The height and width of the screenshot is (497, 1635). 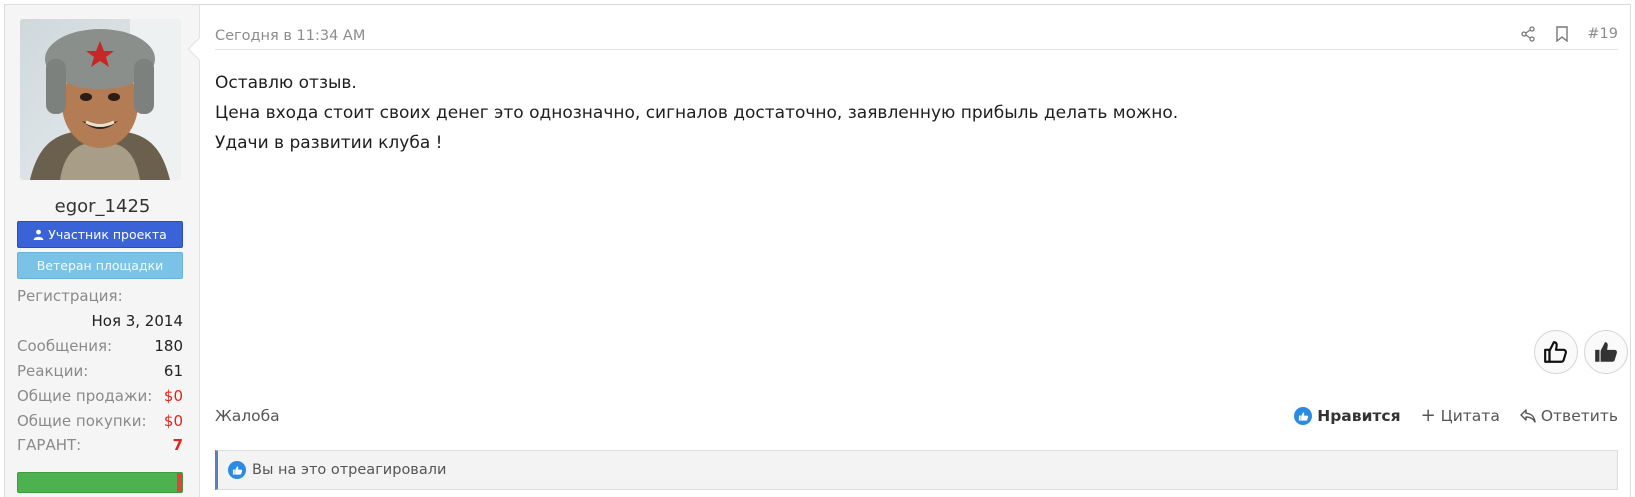 I want to click on purchases-row: Общие покупки: $0, so click(x=100, y=421).